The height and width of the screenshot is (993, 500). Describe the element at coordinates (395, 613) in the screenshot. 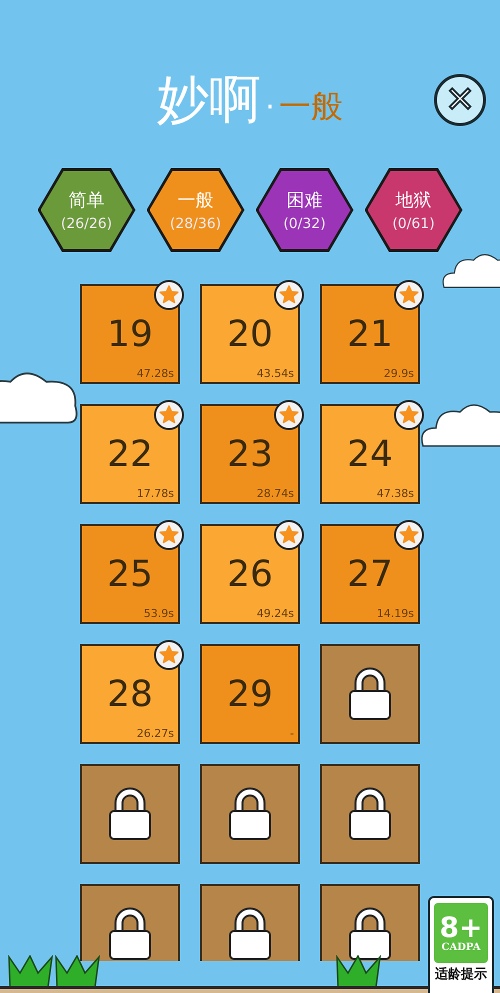

I see `level-time: 14.19s` at that location.